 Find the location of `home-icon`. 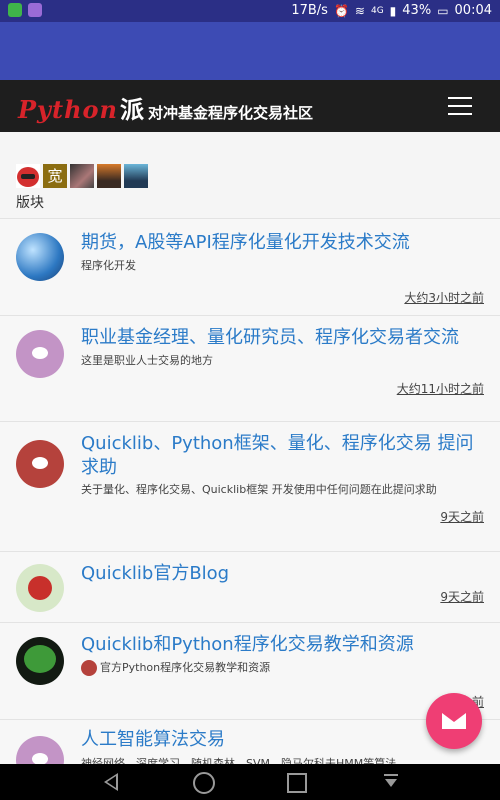

home-icon is located at coordinates (204, 783).